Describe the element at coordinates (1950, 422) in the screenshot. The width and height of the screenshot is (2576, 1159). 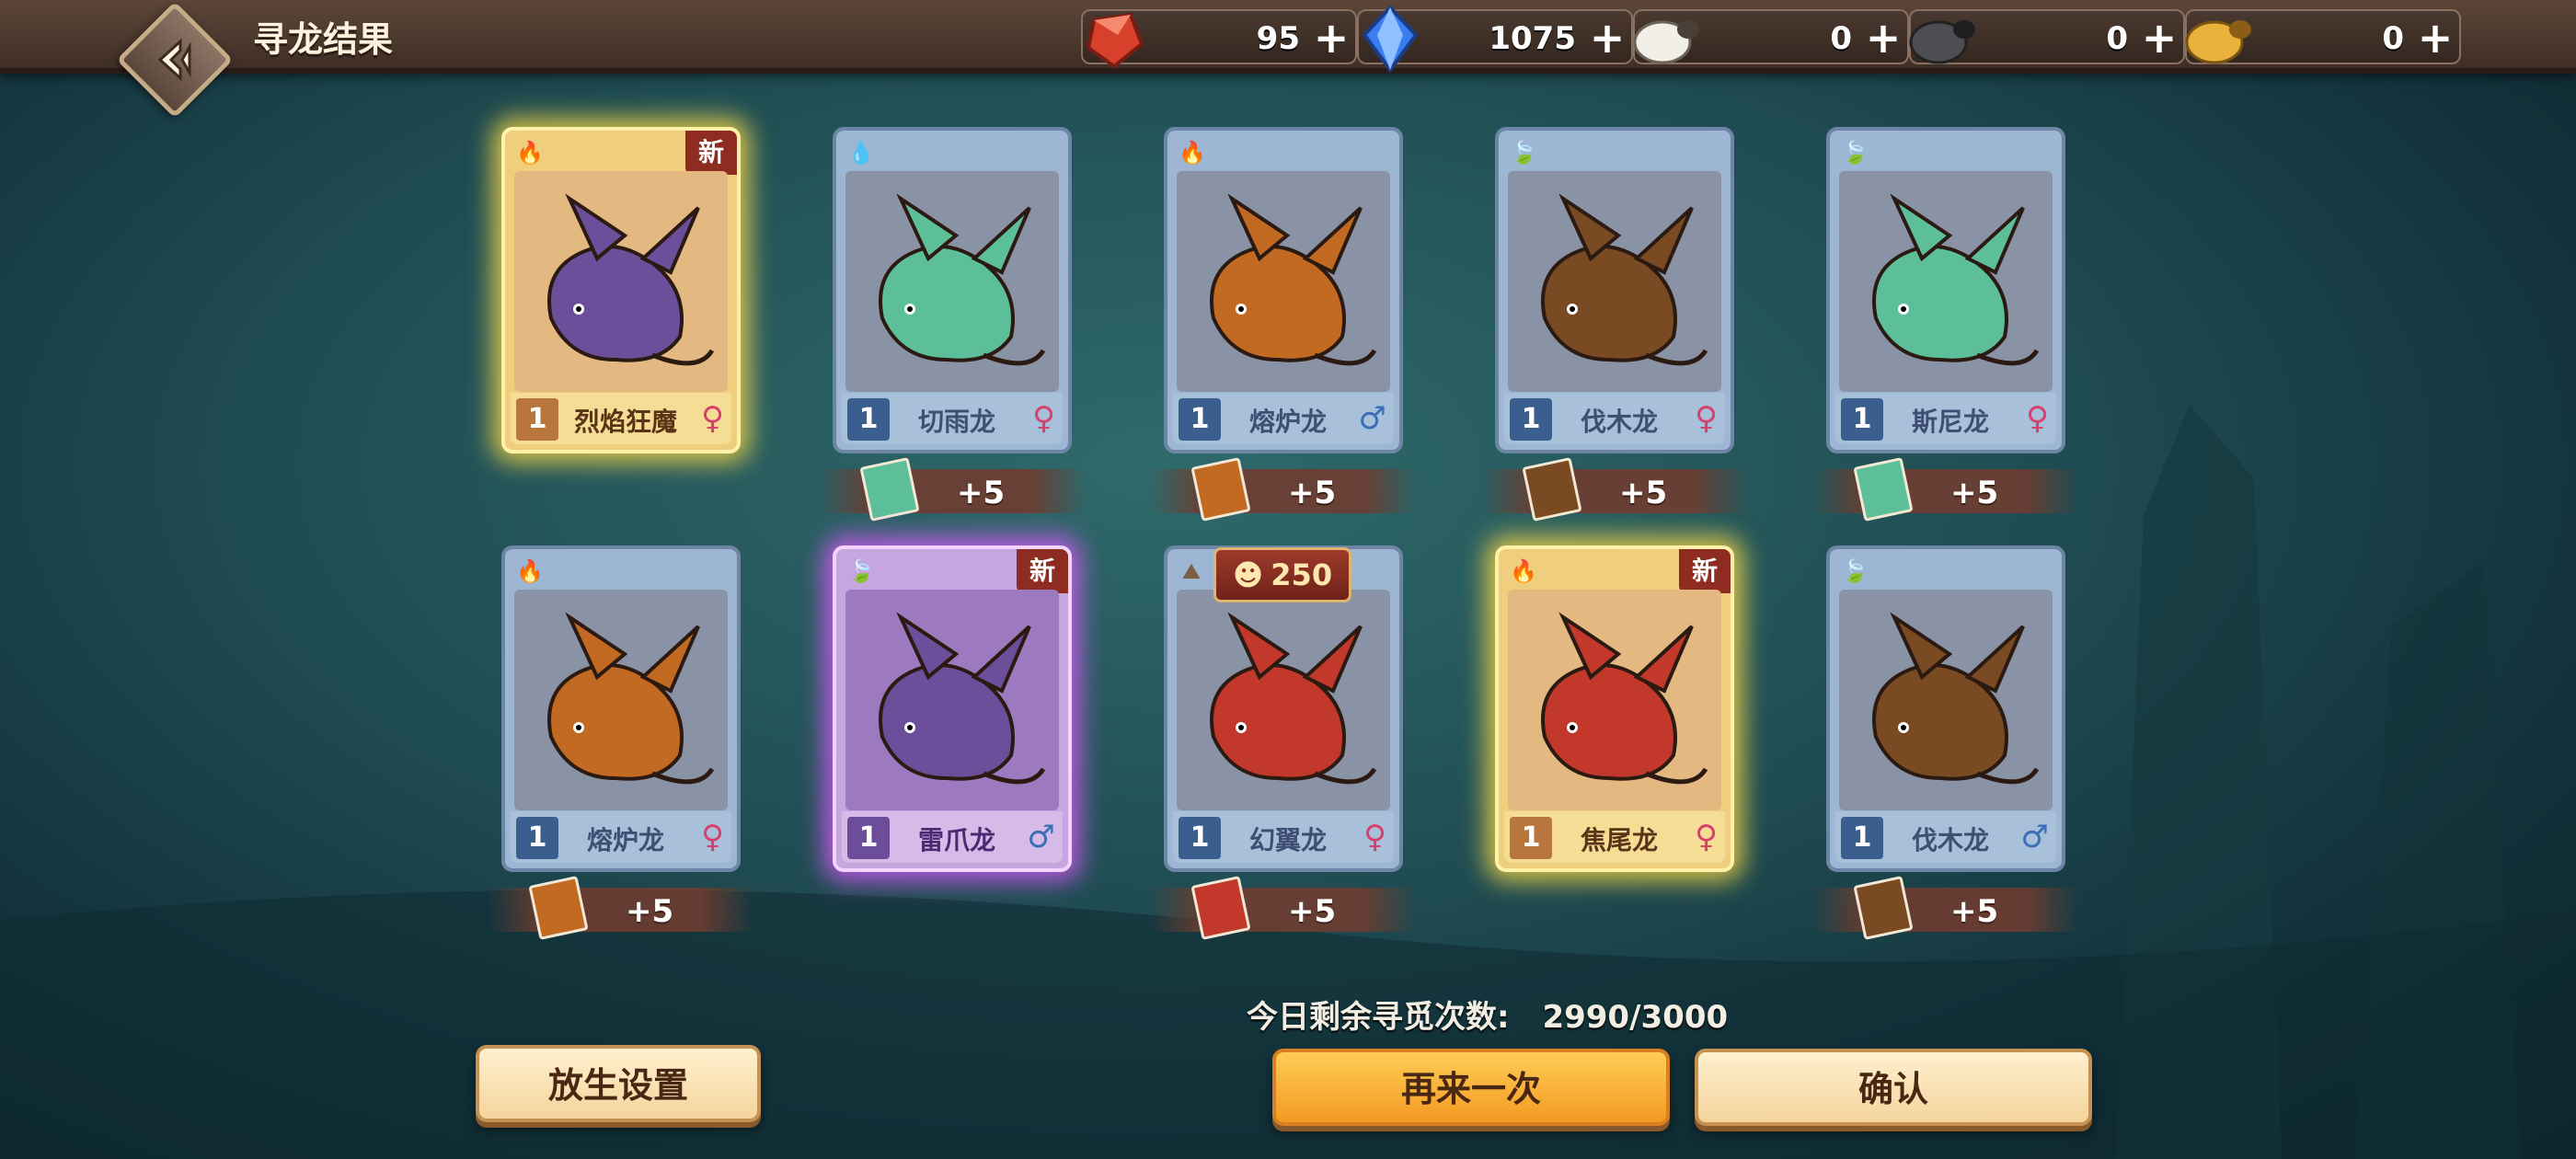
I see `dragon-name: 斯尼龙` at that location.